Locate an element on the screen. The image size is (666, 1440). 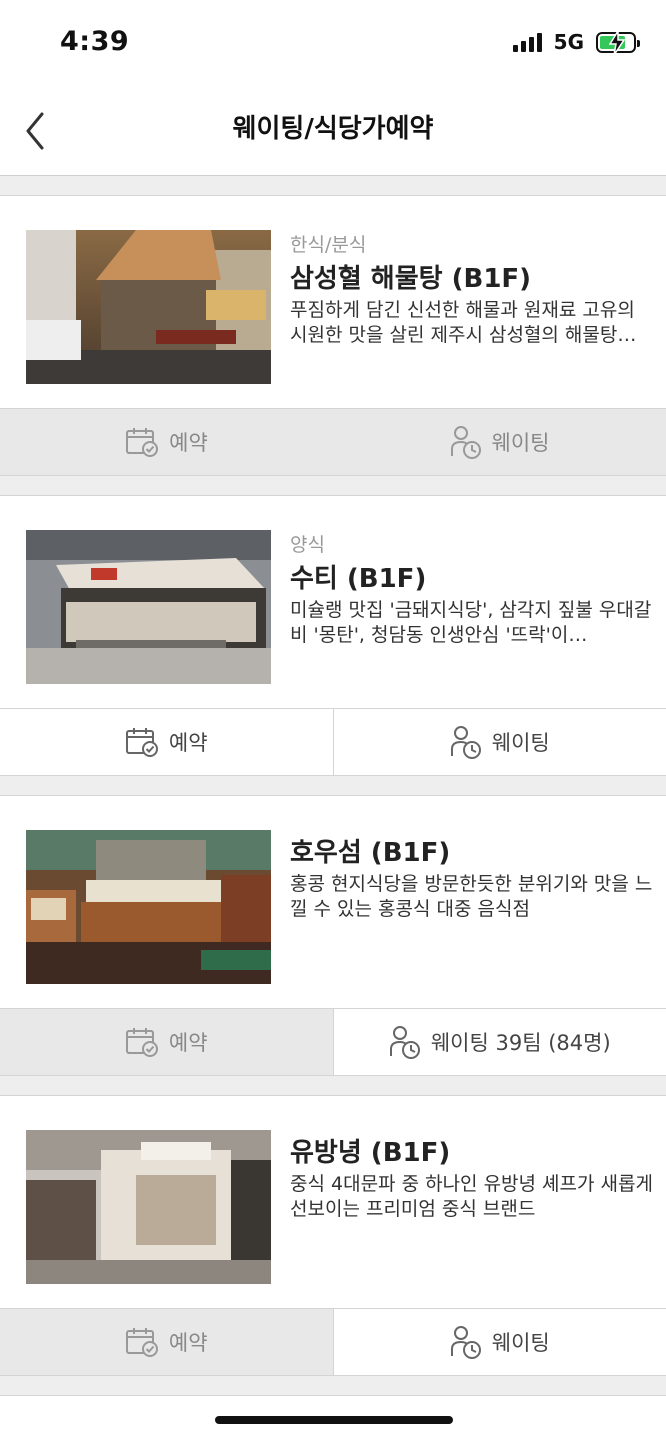
signal-icon is located at coordinates (527, 42).